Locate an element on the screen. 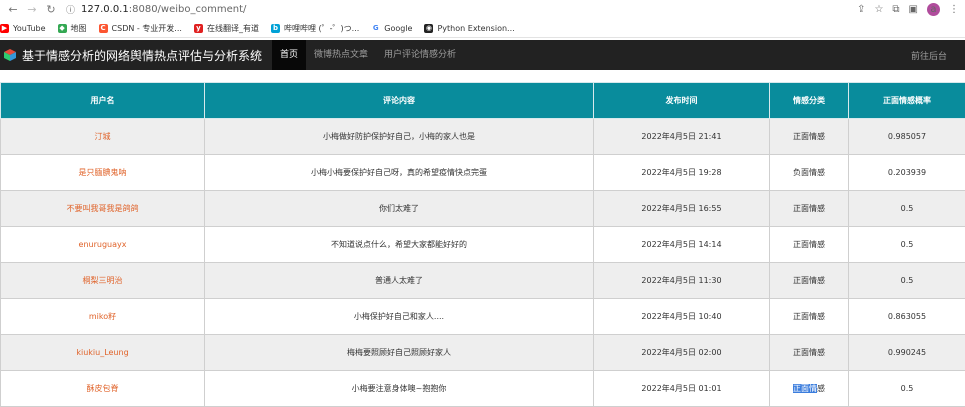 The image size is (965, 407). cell-time: 2022年4月5日 19:28 is located at coordinates (682, 173).